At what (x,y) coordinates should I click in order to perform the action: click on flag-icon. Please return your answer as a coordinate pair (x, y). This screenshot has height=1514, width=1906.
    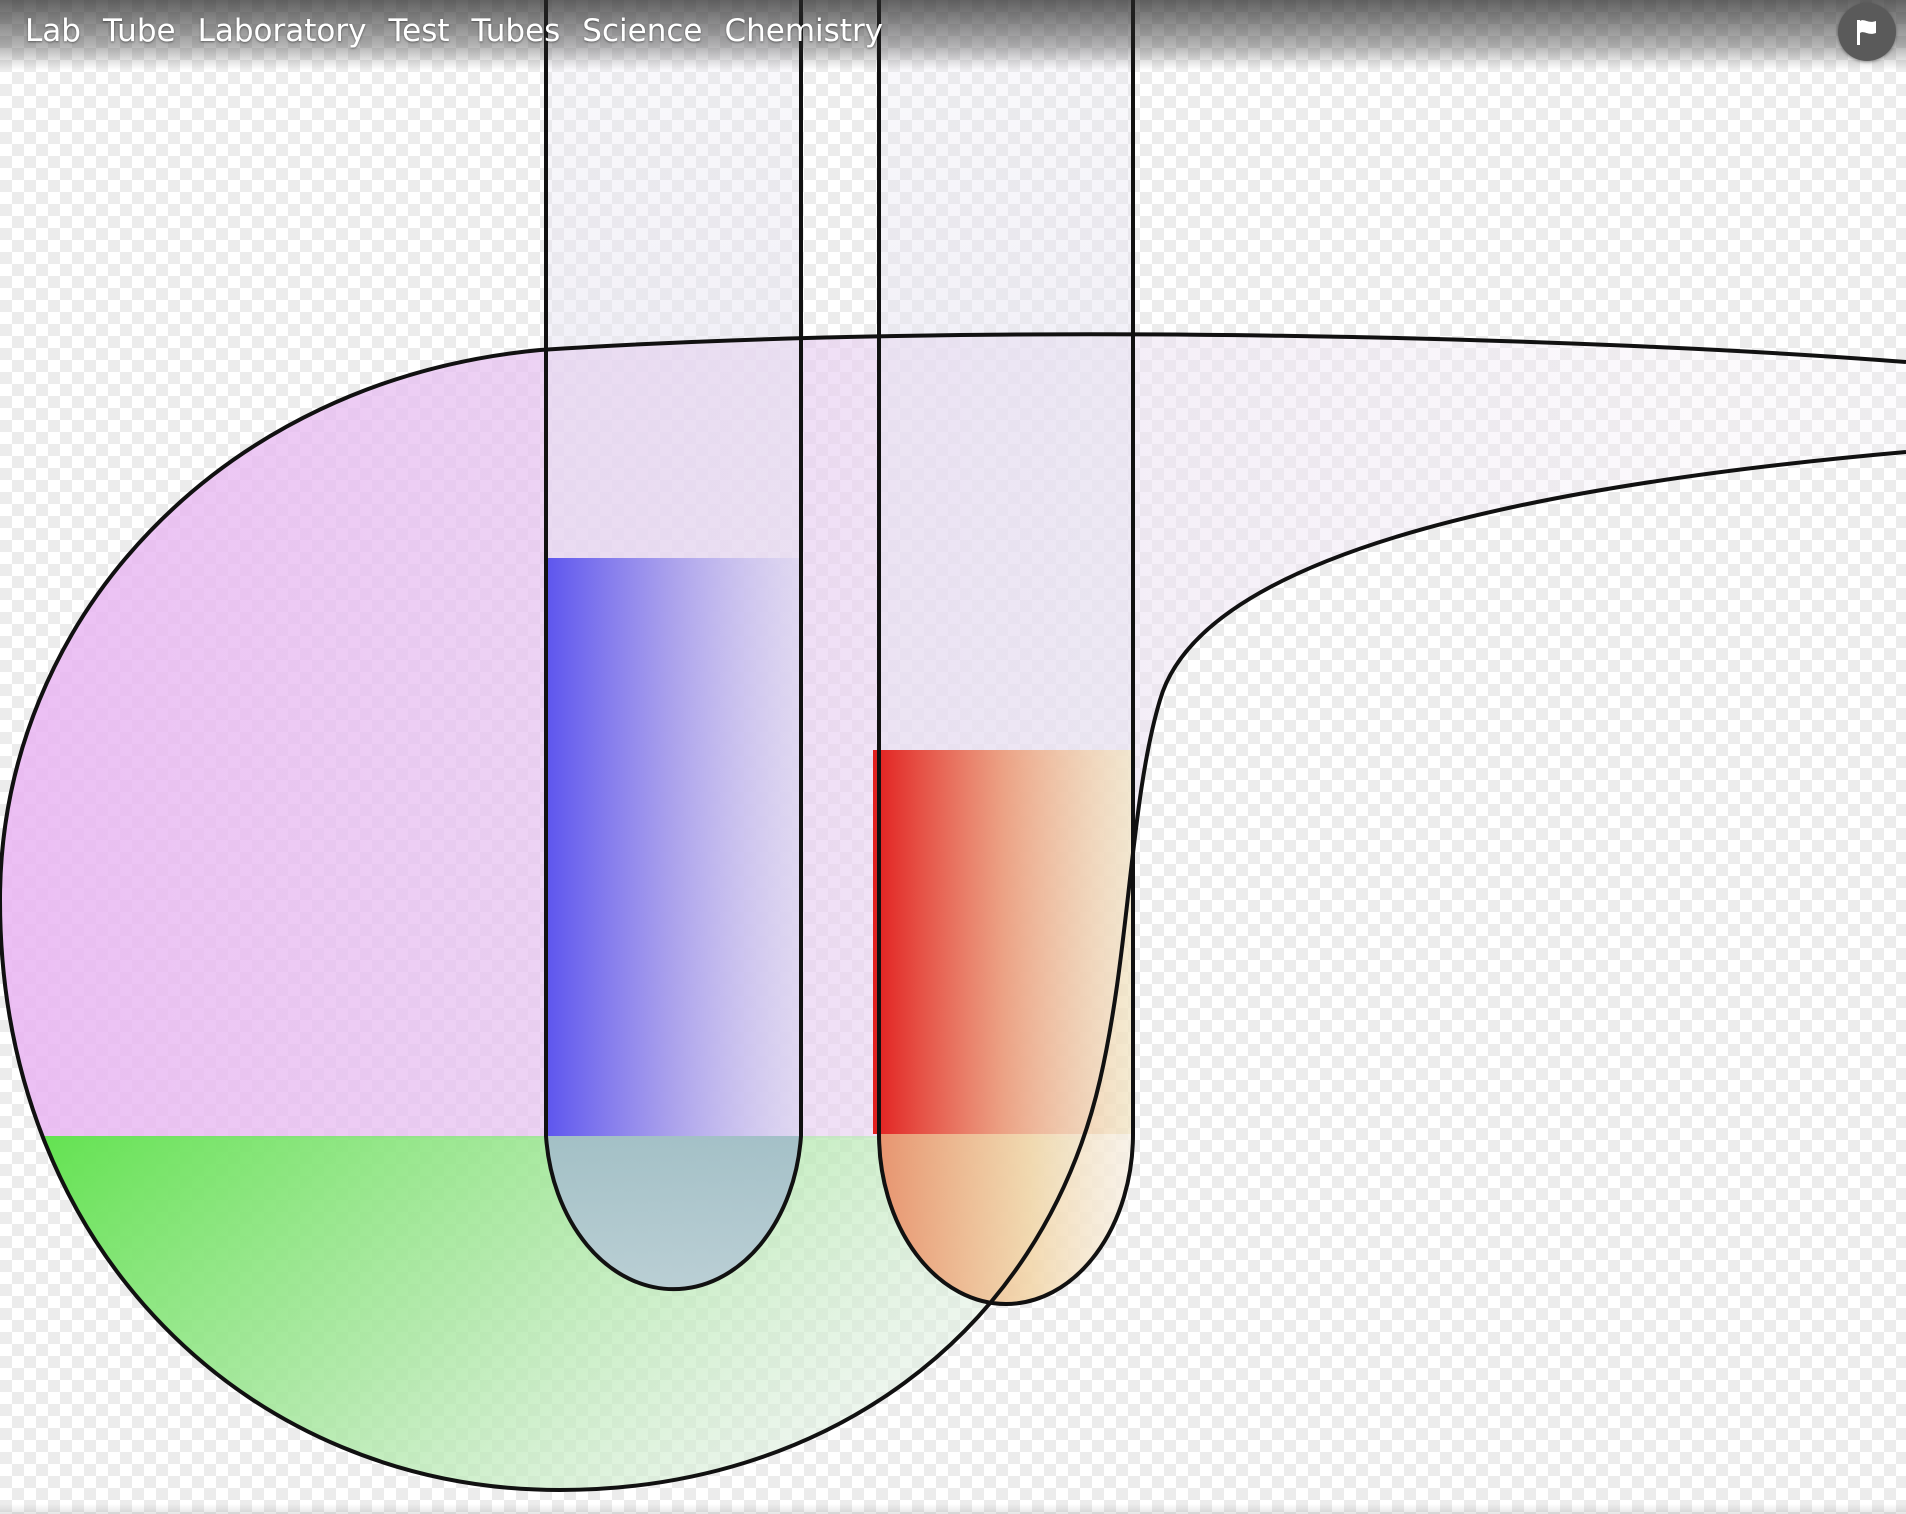
    Looking at the image, I should click on (1866, 32).